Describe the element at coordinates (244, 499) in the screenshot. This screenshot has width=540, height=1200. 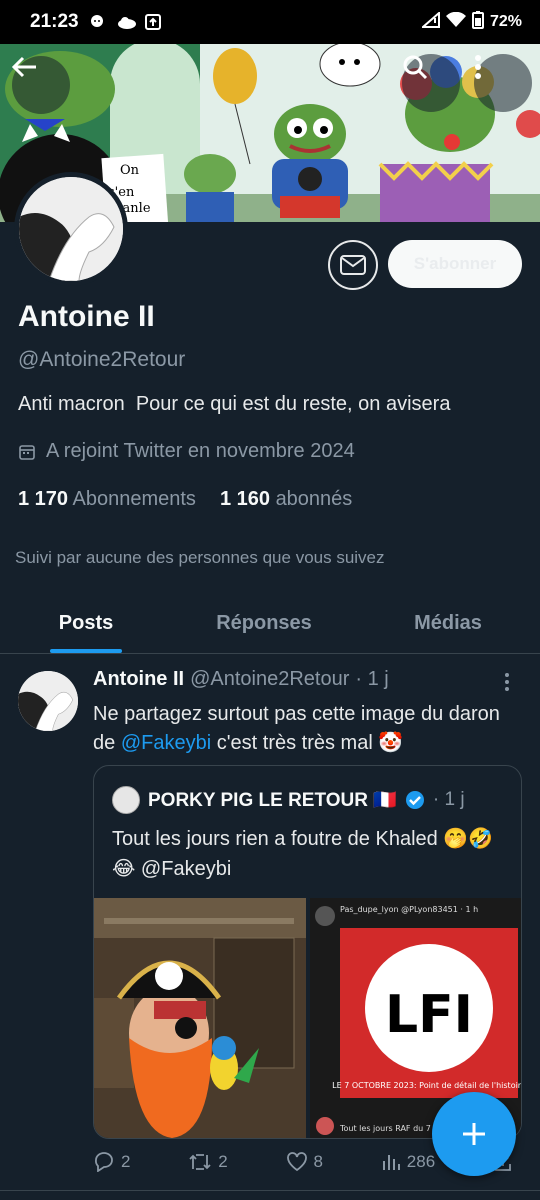
I see `followers-count: 1 160` at that location.